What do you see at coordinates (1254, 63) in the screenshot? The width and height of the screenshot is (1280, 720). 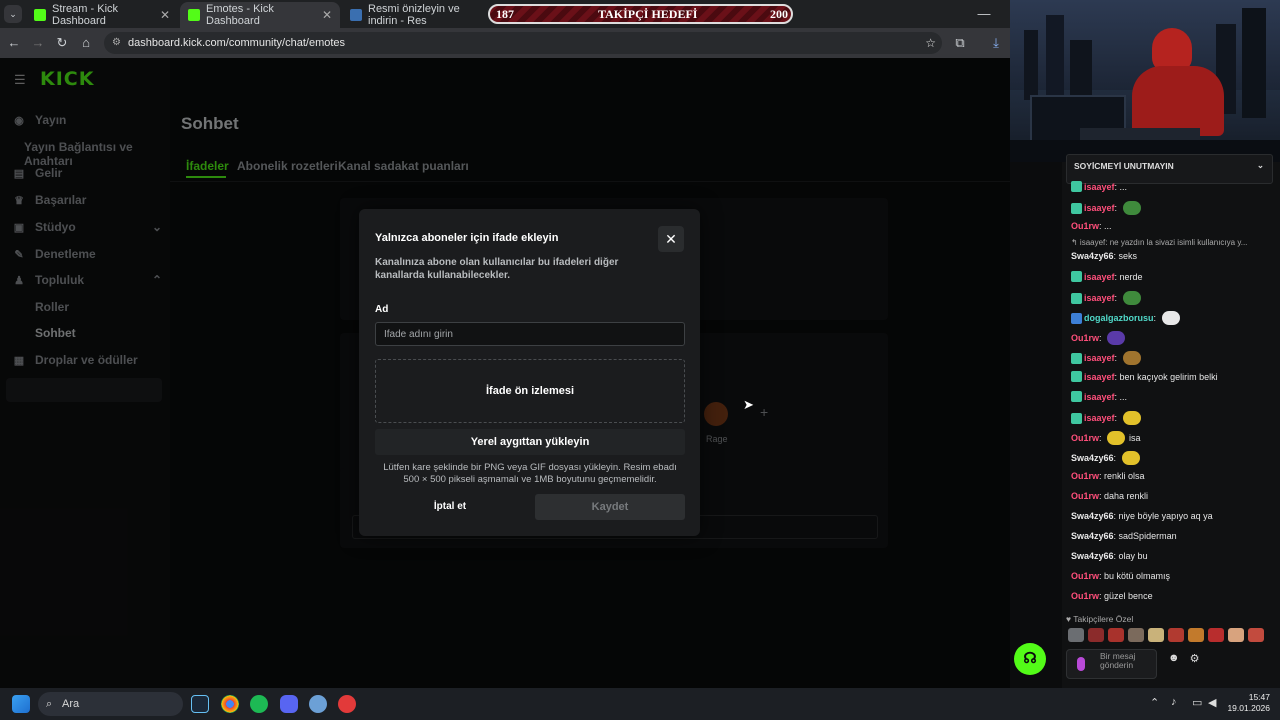 I see `building` at bounding box center [1254, 63].